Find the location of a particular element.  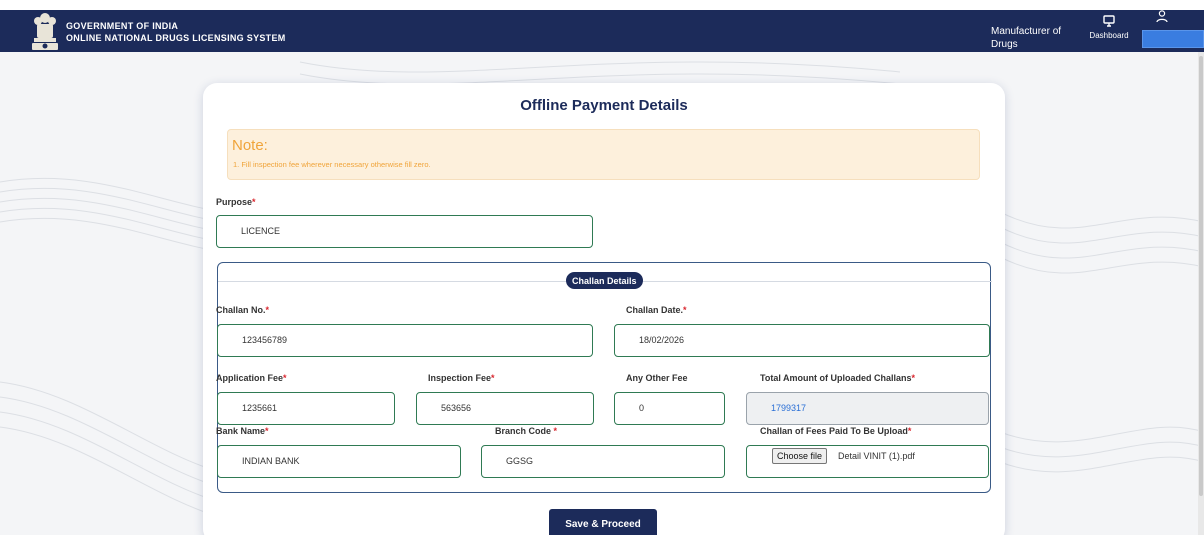

selected-file-name: Detail VINIT (1).pdf is located at coordinates (876, 456).